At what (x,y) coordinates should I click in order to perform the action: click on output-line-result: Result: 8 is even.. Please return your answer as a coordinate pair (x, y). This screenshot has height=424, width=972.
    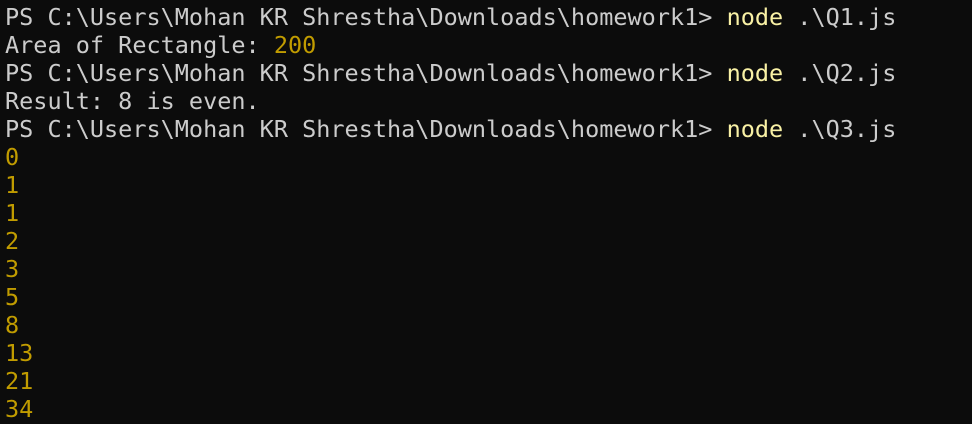
    Looking at the image, I should click on (486, 101).